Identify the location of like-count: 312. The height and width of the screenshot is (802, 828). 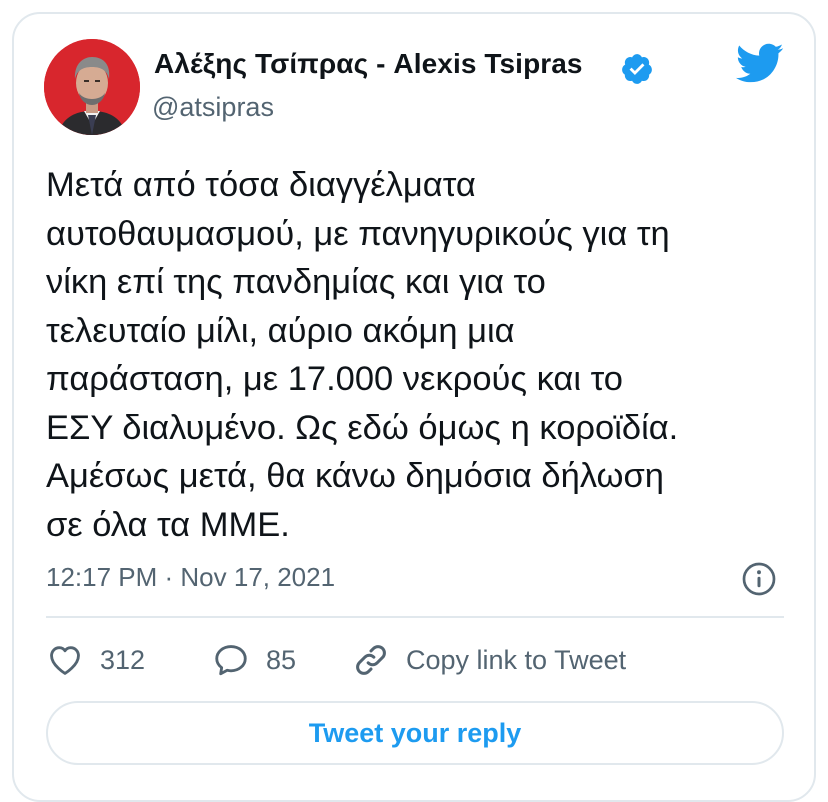
(123, 659).